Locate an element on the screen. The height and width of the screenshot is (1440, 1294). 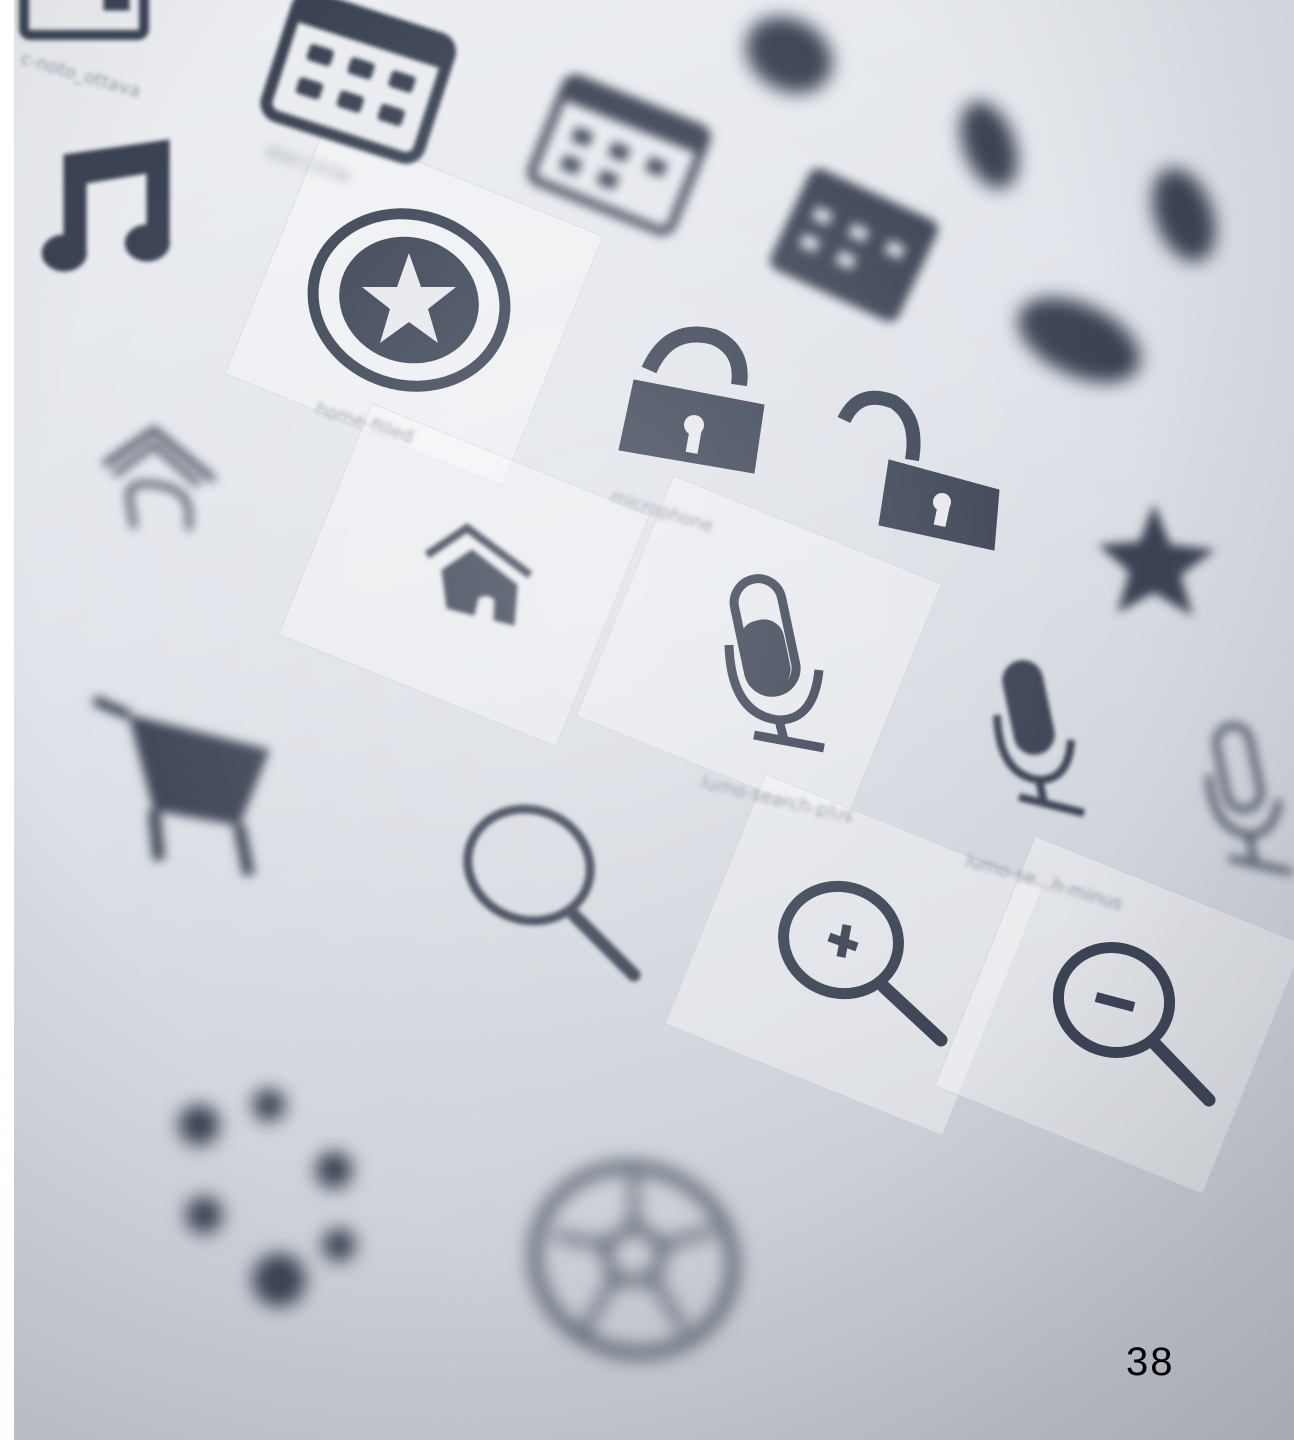
soccer-ball-icon is located at coordinates (634, 1260).